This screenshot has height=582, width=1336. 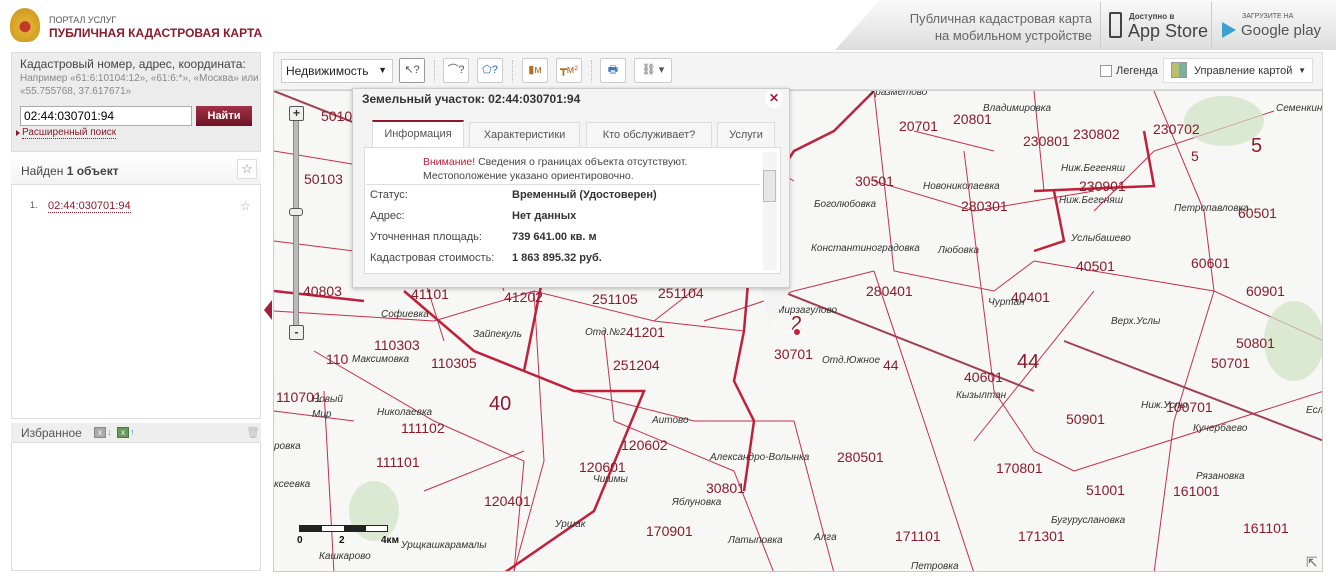 What do you see at coordinates (776, 306) in the screenshot?
I see `popup-pointer` at bounding box center [776, 306].